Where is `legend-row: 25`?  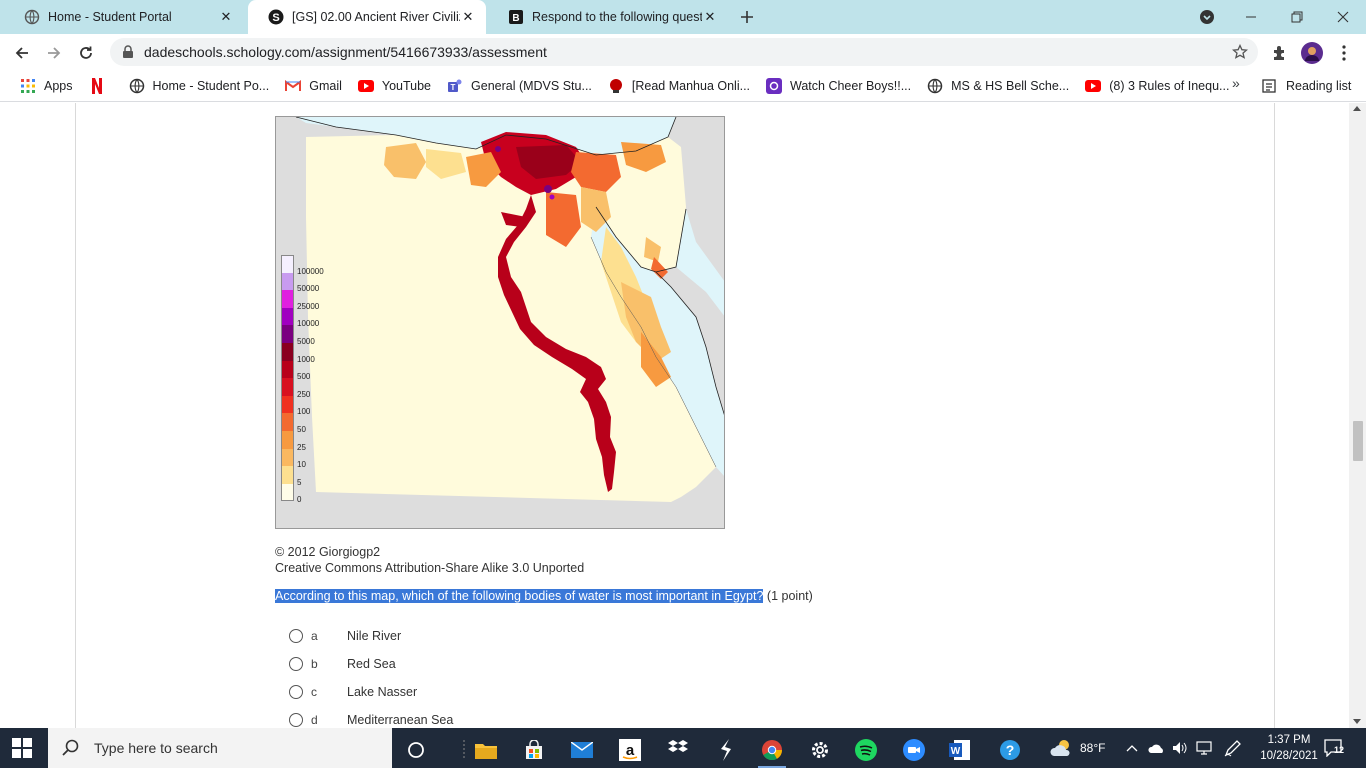 legend-row: 25 is located at coordinates (311, 441).